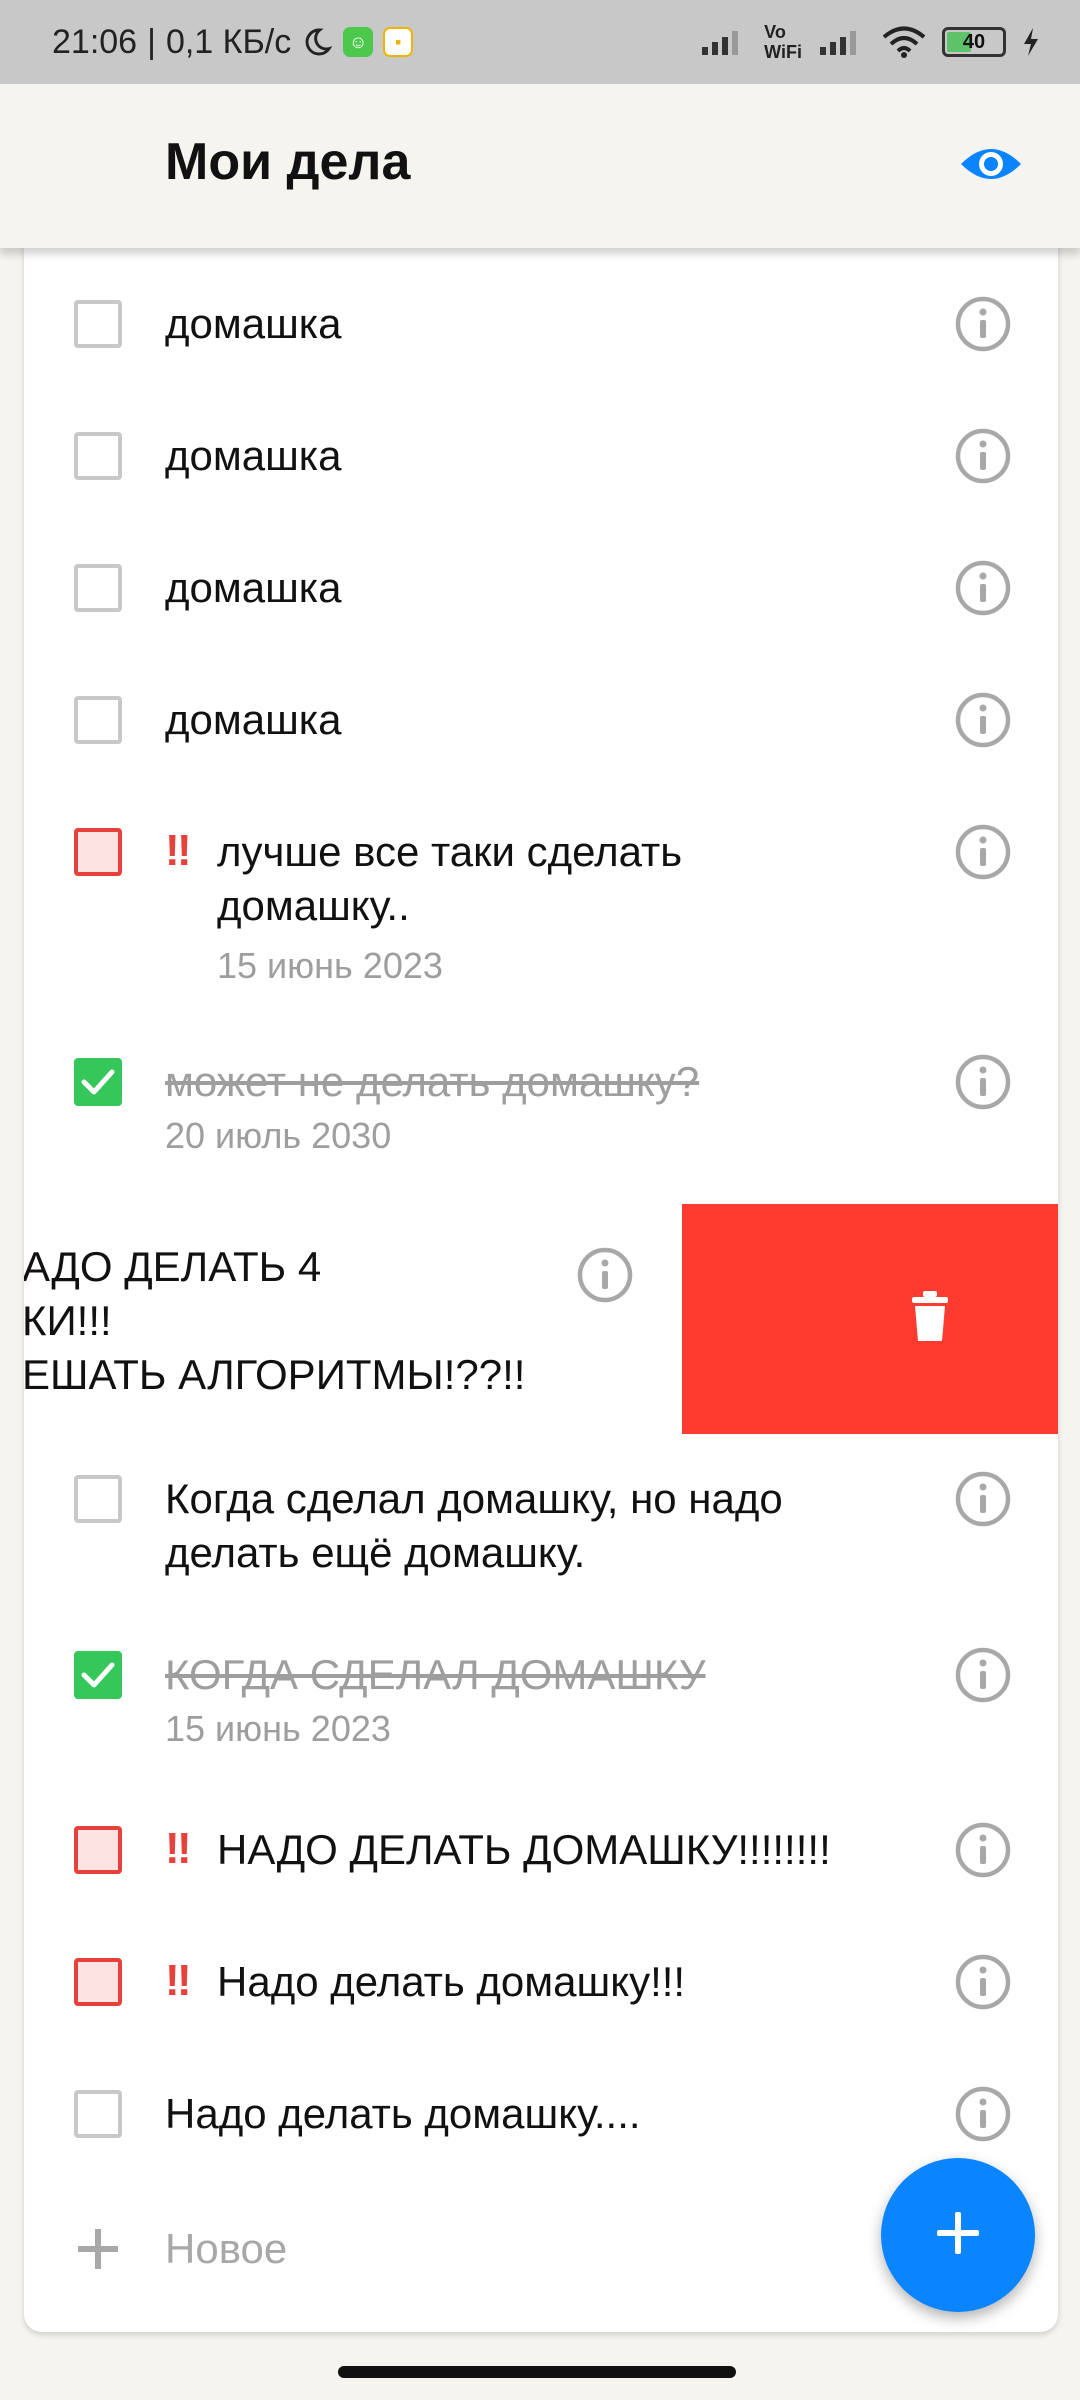 The height and width of the screenshot is (2400, 1080). What do you see at coordinates (450, 878) in the screenshot?
I see `task-text: лучше все таки сделать домашку..` at bounding box center [450, 878].